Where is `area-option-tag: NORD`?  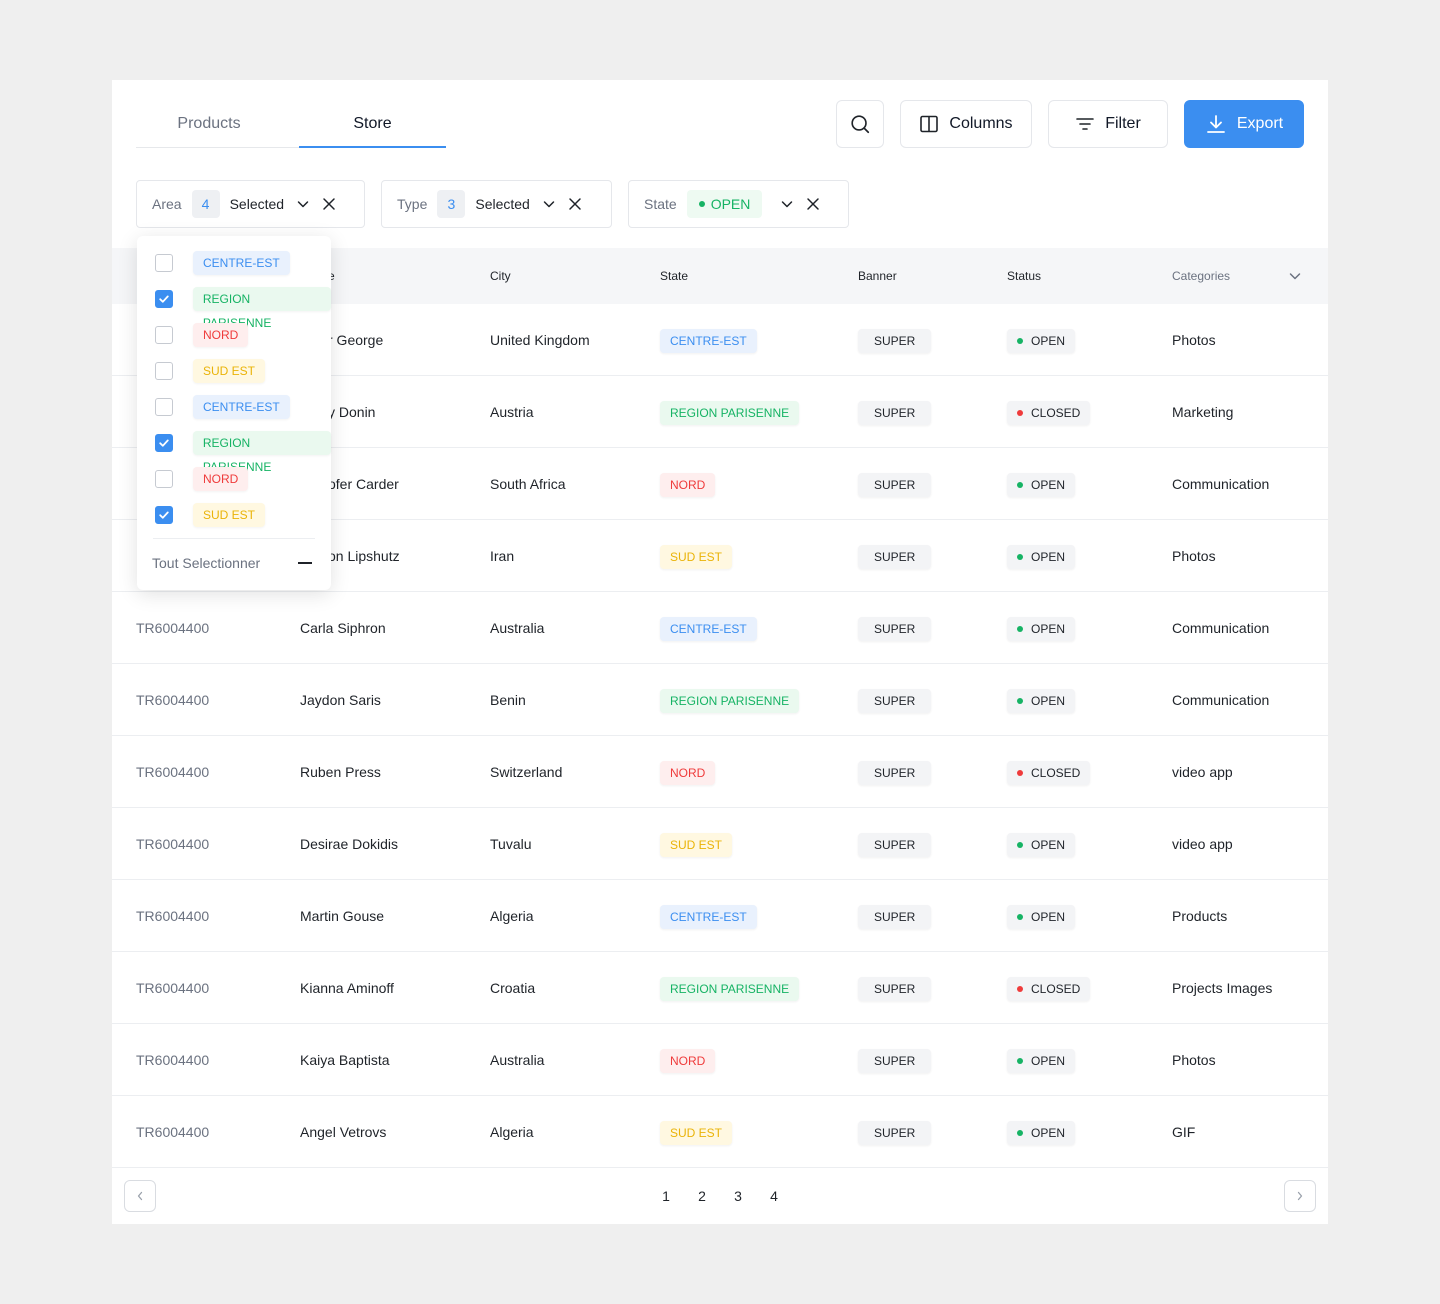
area-option-tag: NORD is located at coordinates (221, 335).